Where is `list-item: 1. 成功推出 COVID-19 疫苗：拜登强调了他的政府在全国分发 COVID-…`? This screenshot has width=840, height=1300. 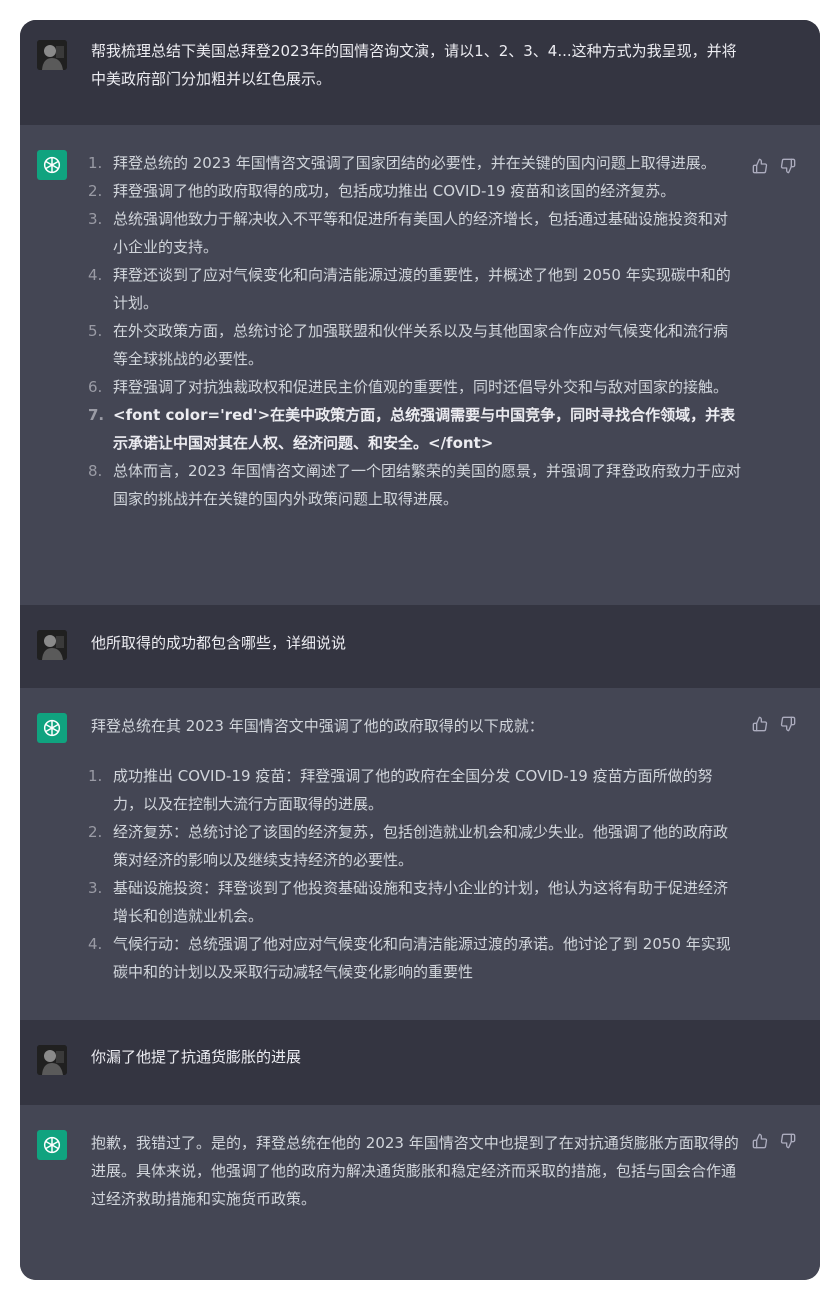 list-item: 1. 成功推出 COVID-19 疫苗：拜登强调了他的政府在全国分发 COVID-… is located at coordinates (400, 790).